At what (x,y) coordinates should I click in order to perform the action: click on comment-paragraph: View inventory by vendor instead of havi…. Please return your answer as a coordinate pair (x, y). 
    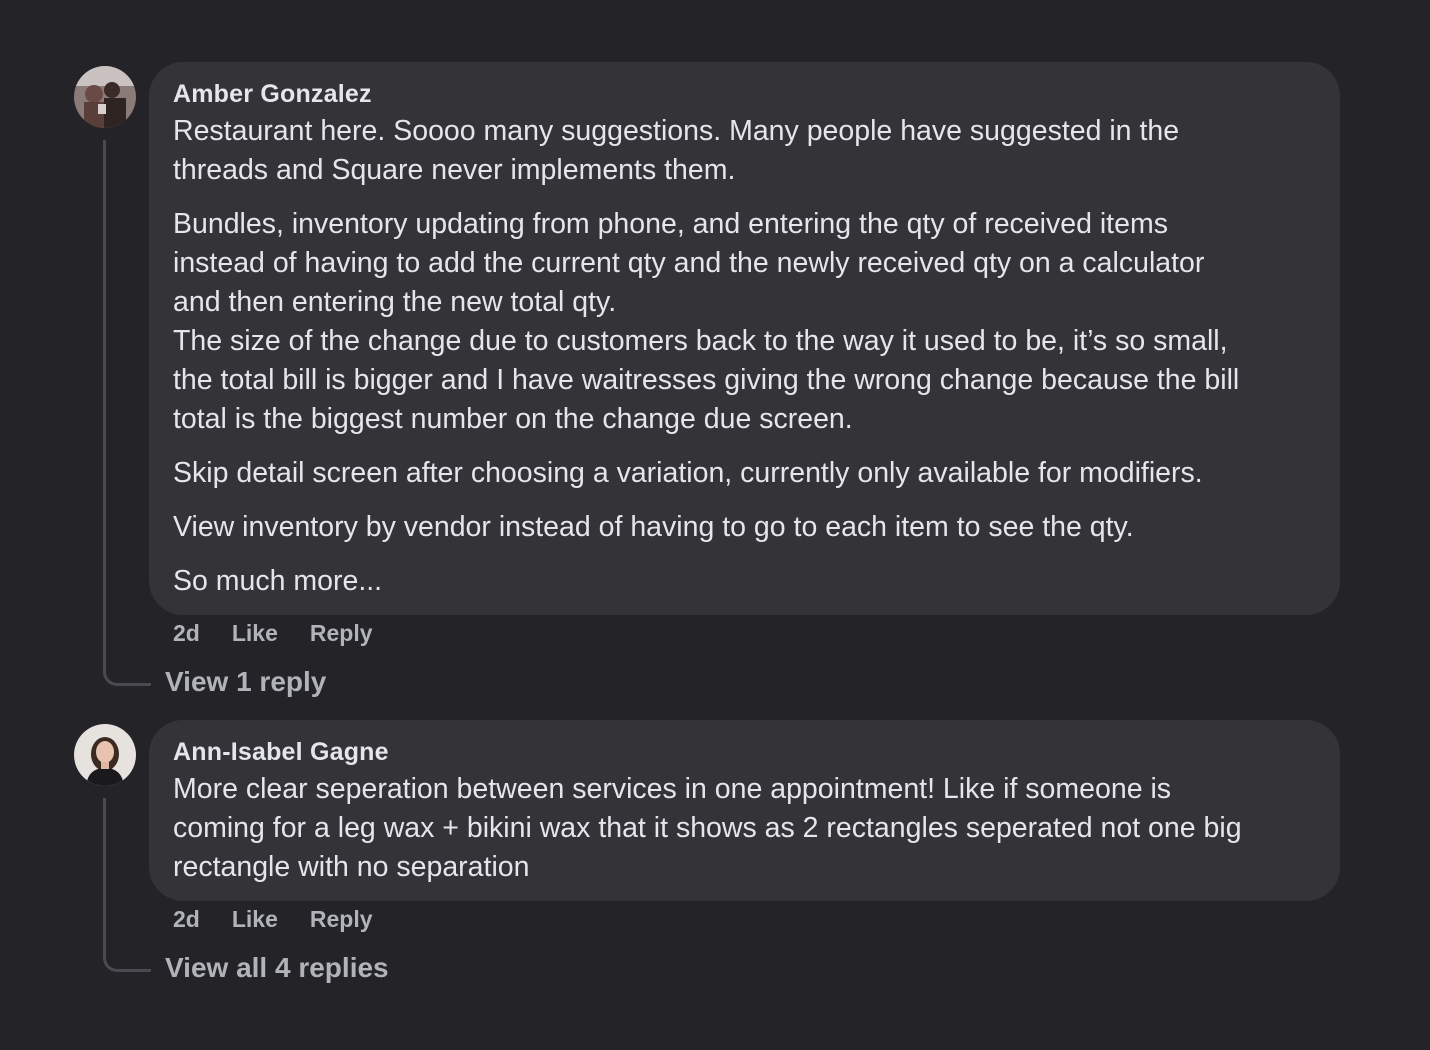
    Looking at the image, I should click on (653, 527).